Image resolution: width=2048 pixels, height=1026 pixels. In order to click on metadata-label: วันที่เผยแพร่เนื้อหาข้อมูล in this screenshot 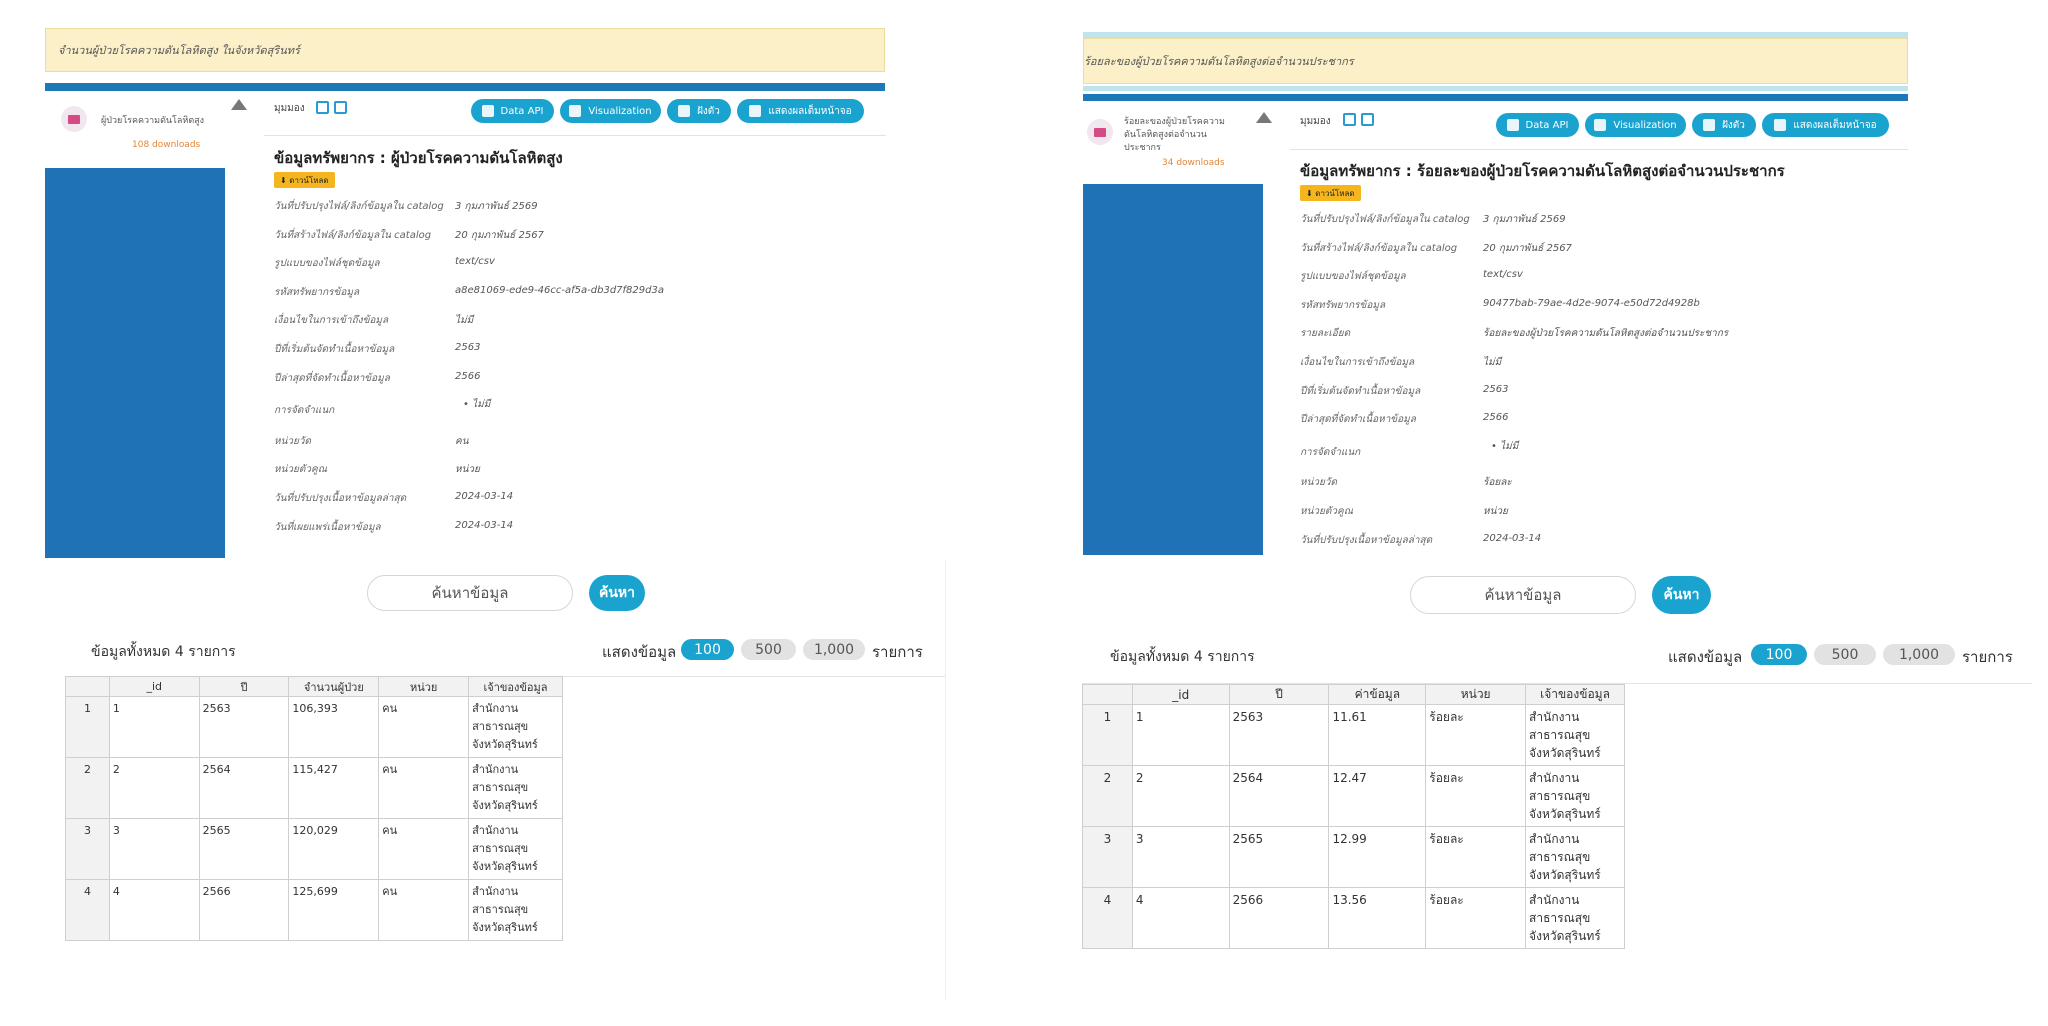, I will do `click(327, 527)`.